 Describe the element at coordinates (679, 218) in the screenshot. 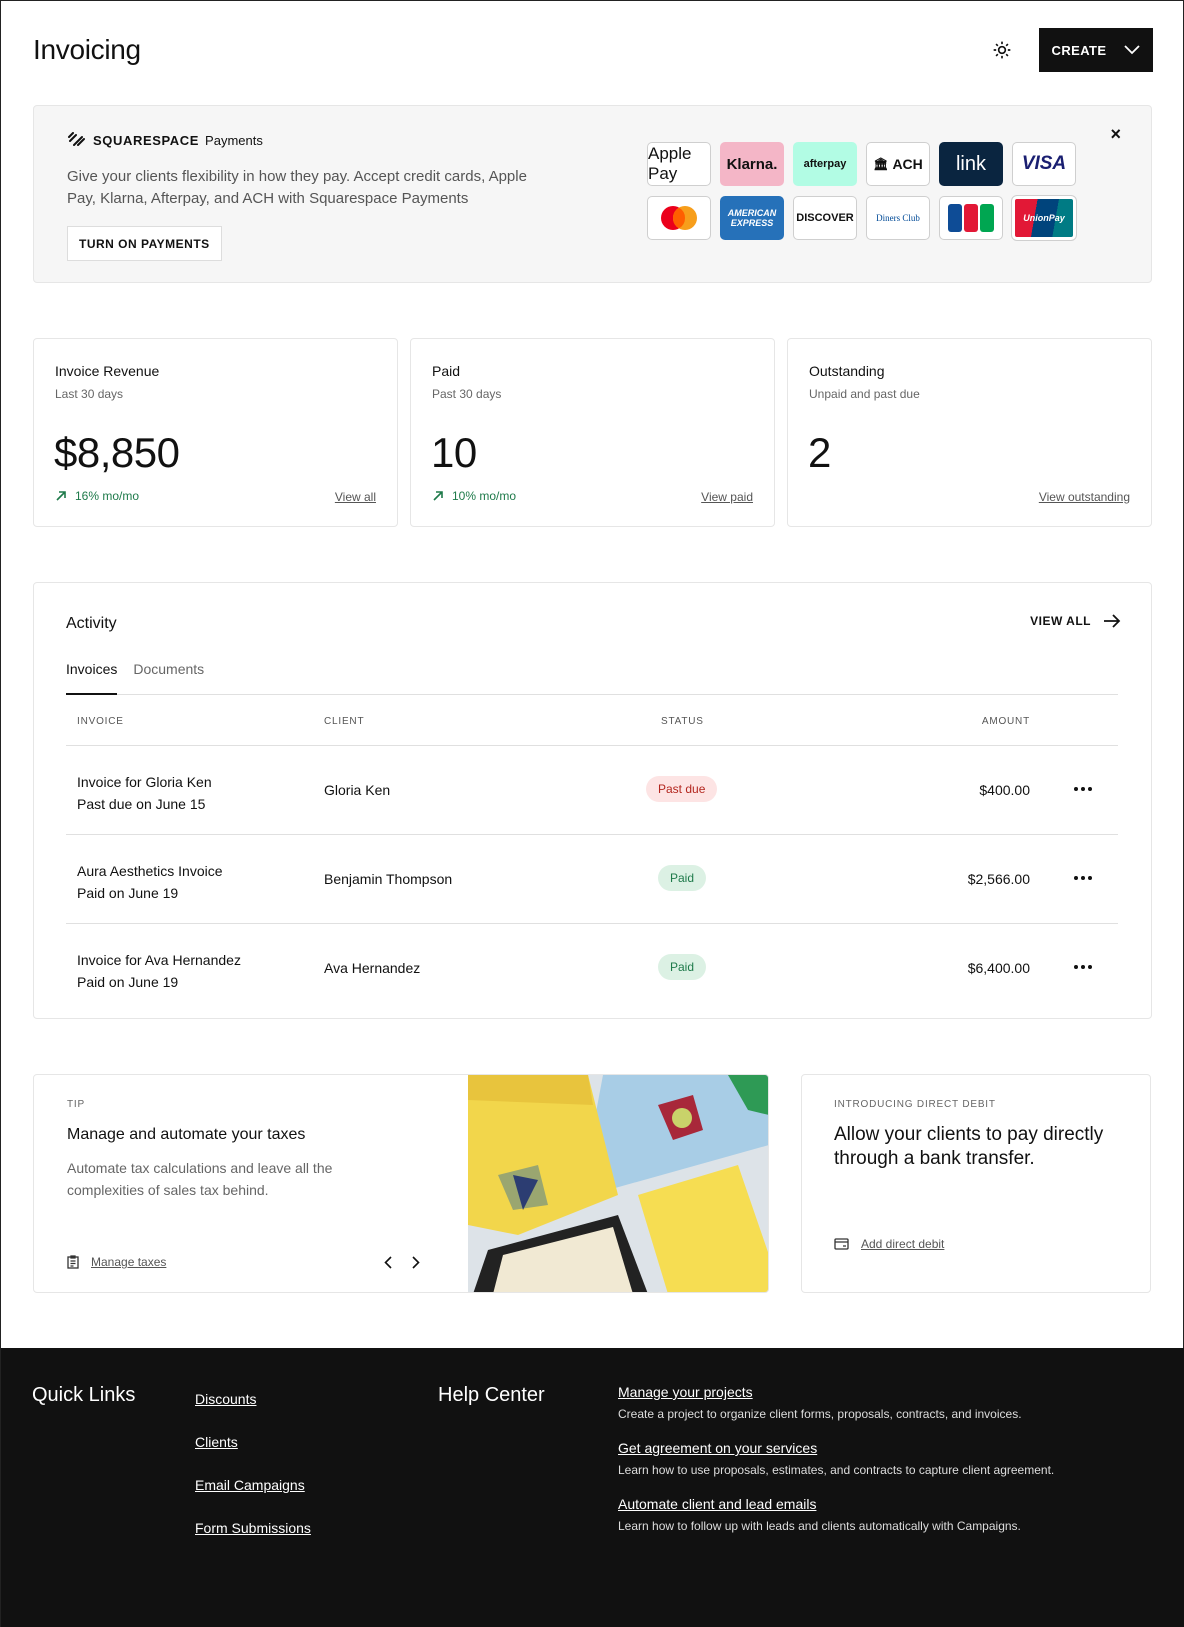

I see `mastercard-logo` at that location.